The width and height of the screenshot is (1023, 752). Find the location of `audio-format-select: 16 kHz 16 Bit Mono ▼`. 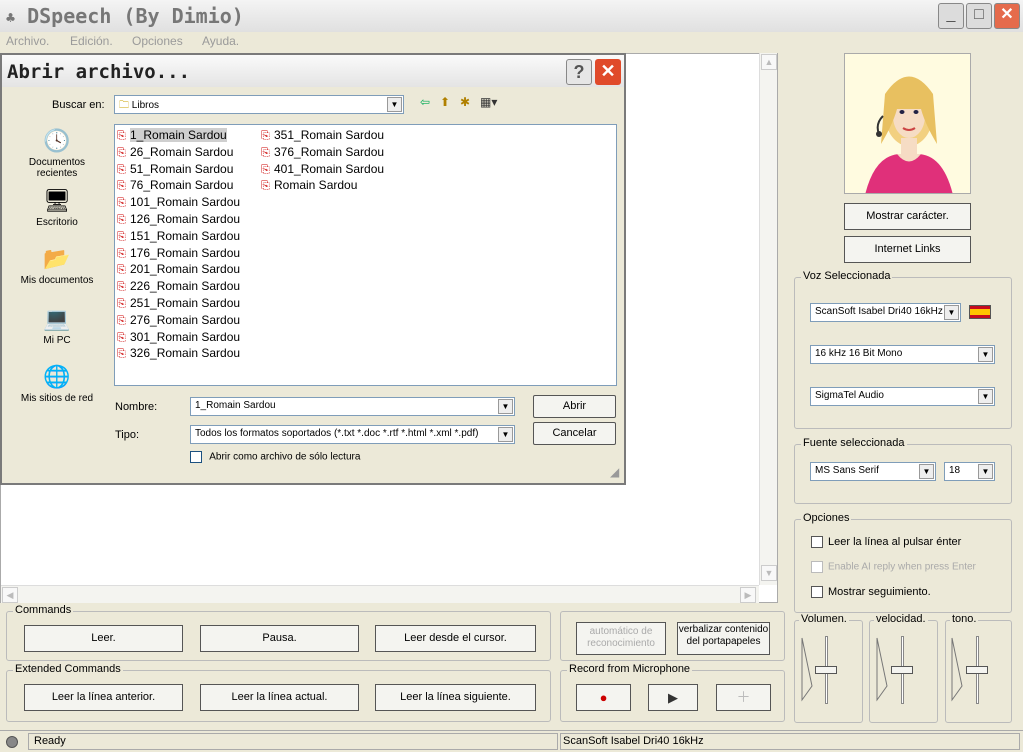

audio-format-select: 16 kHz 16 Bit Mono ▼ is located at coordinates (902, 354).